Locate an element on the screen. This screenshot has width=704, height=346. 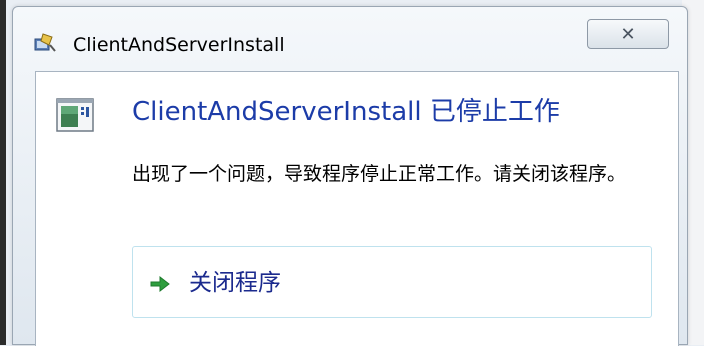
close-icon: ✕ is located at coordinates (628, 34).